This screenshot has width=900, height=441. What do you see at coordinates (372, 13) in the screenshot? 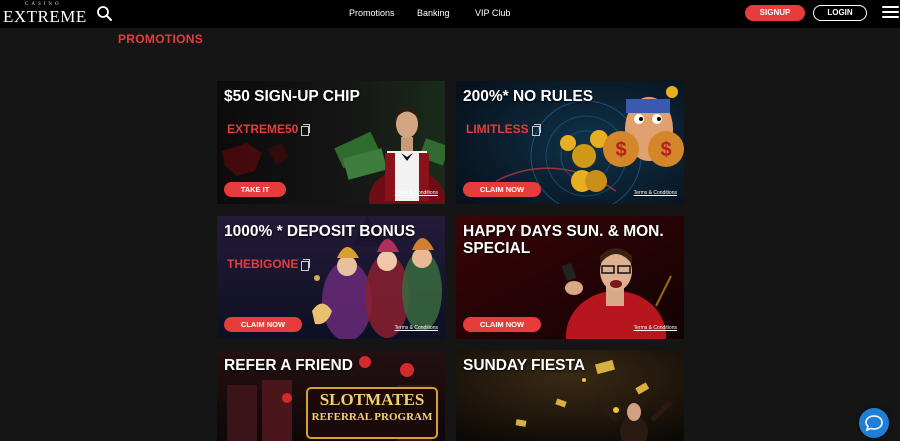
I see `nav-promotions-link: Promotions` at bounding box center [372, 13].